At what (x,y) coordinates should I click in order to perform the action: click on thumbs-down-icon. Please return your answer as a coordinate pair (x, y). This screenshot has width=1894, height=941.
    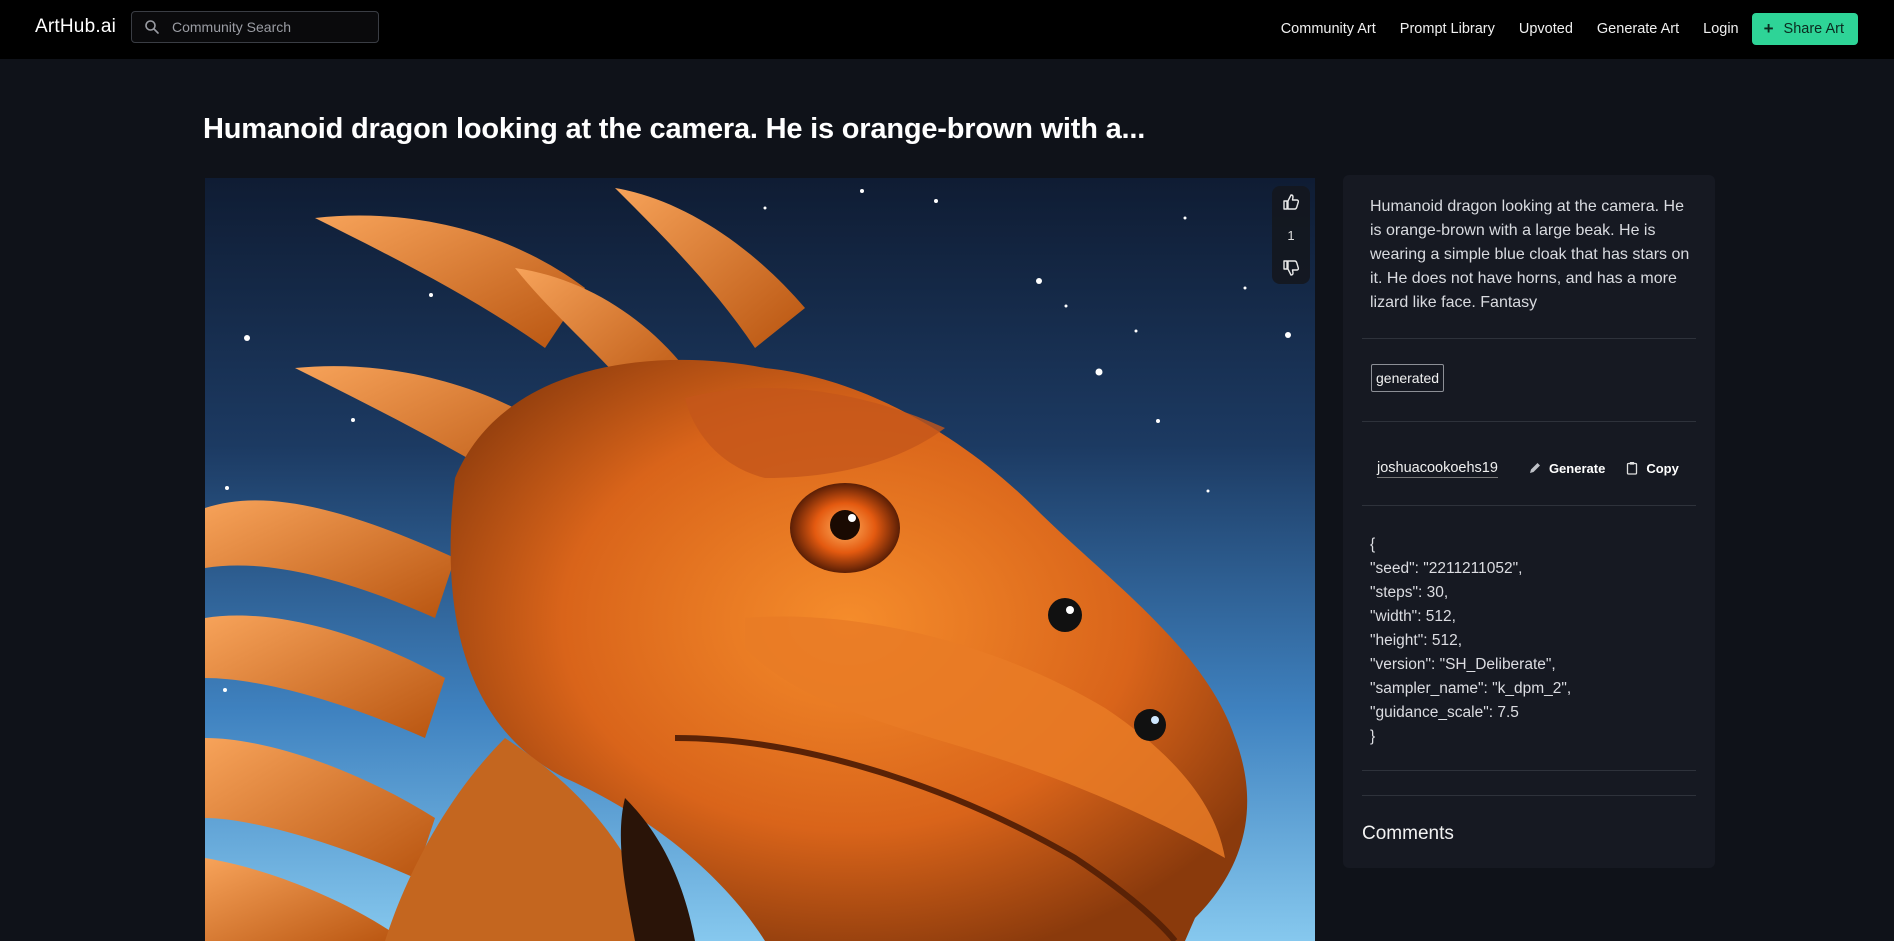
    Looking at the image, I should click on (1291, 268).